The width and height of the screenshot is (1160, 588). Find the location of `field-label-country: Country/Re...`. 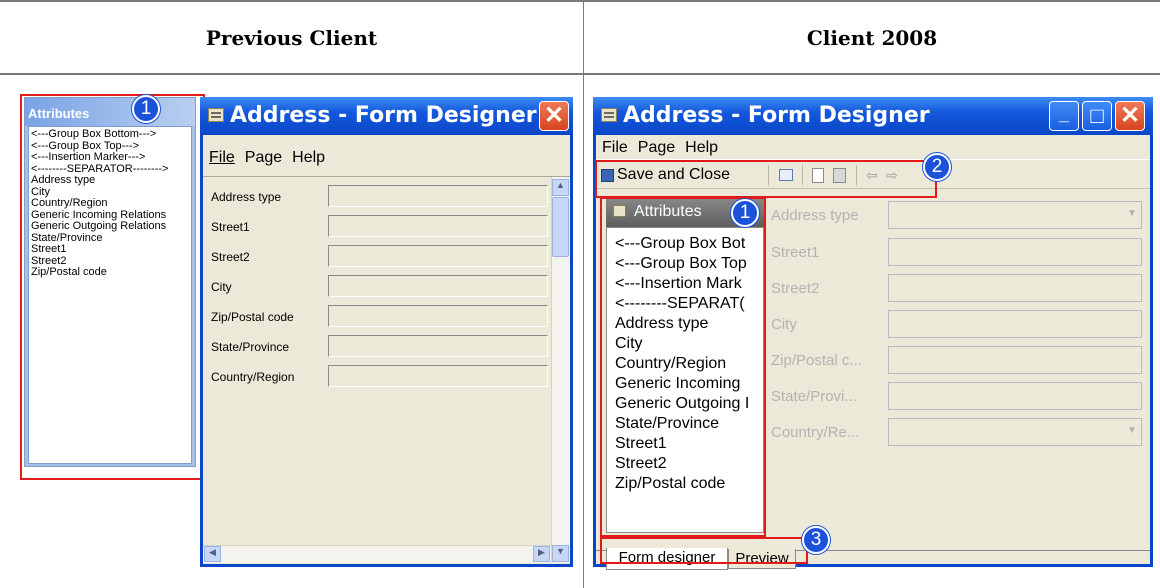

field-label-country: Country/Re... is located at coordinates (815, 432).